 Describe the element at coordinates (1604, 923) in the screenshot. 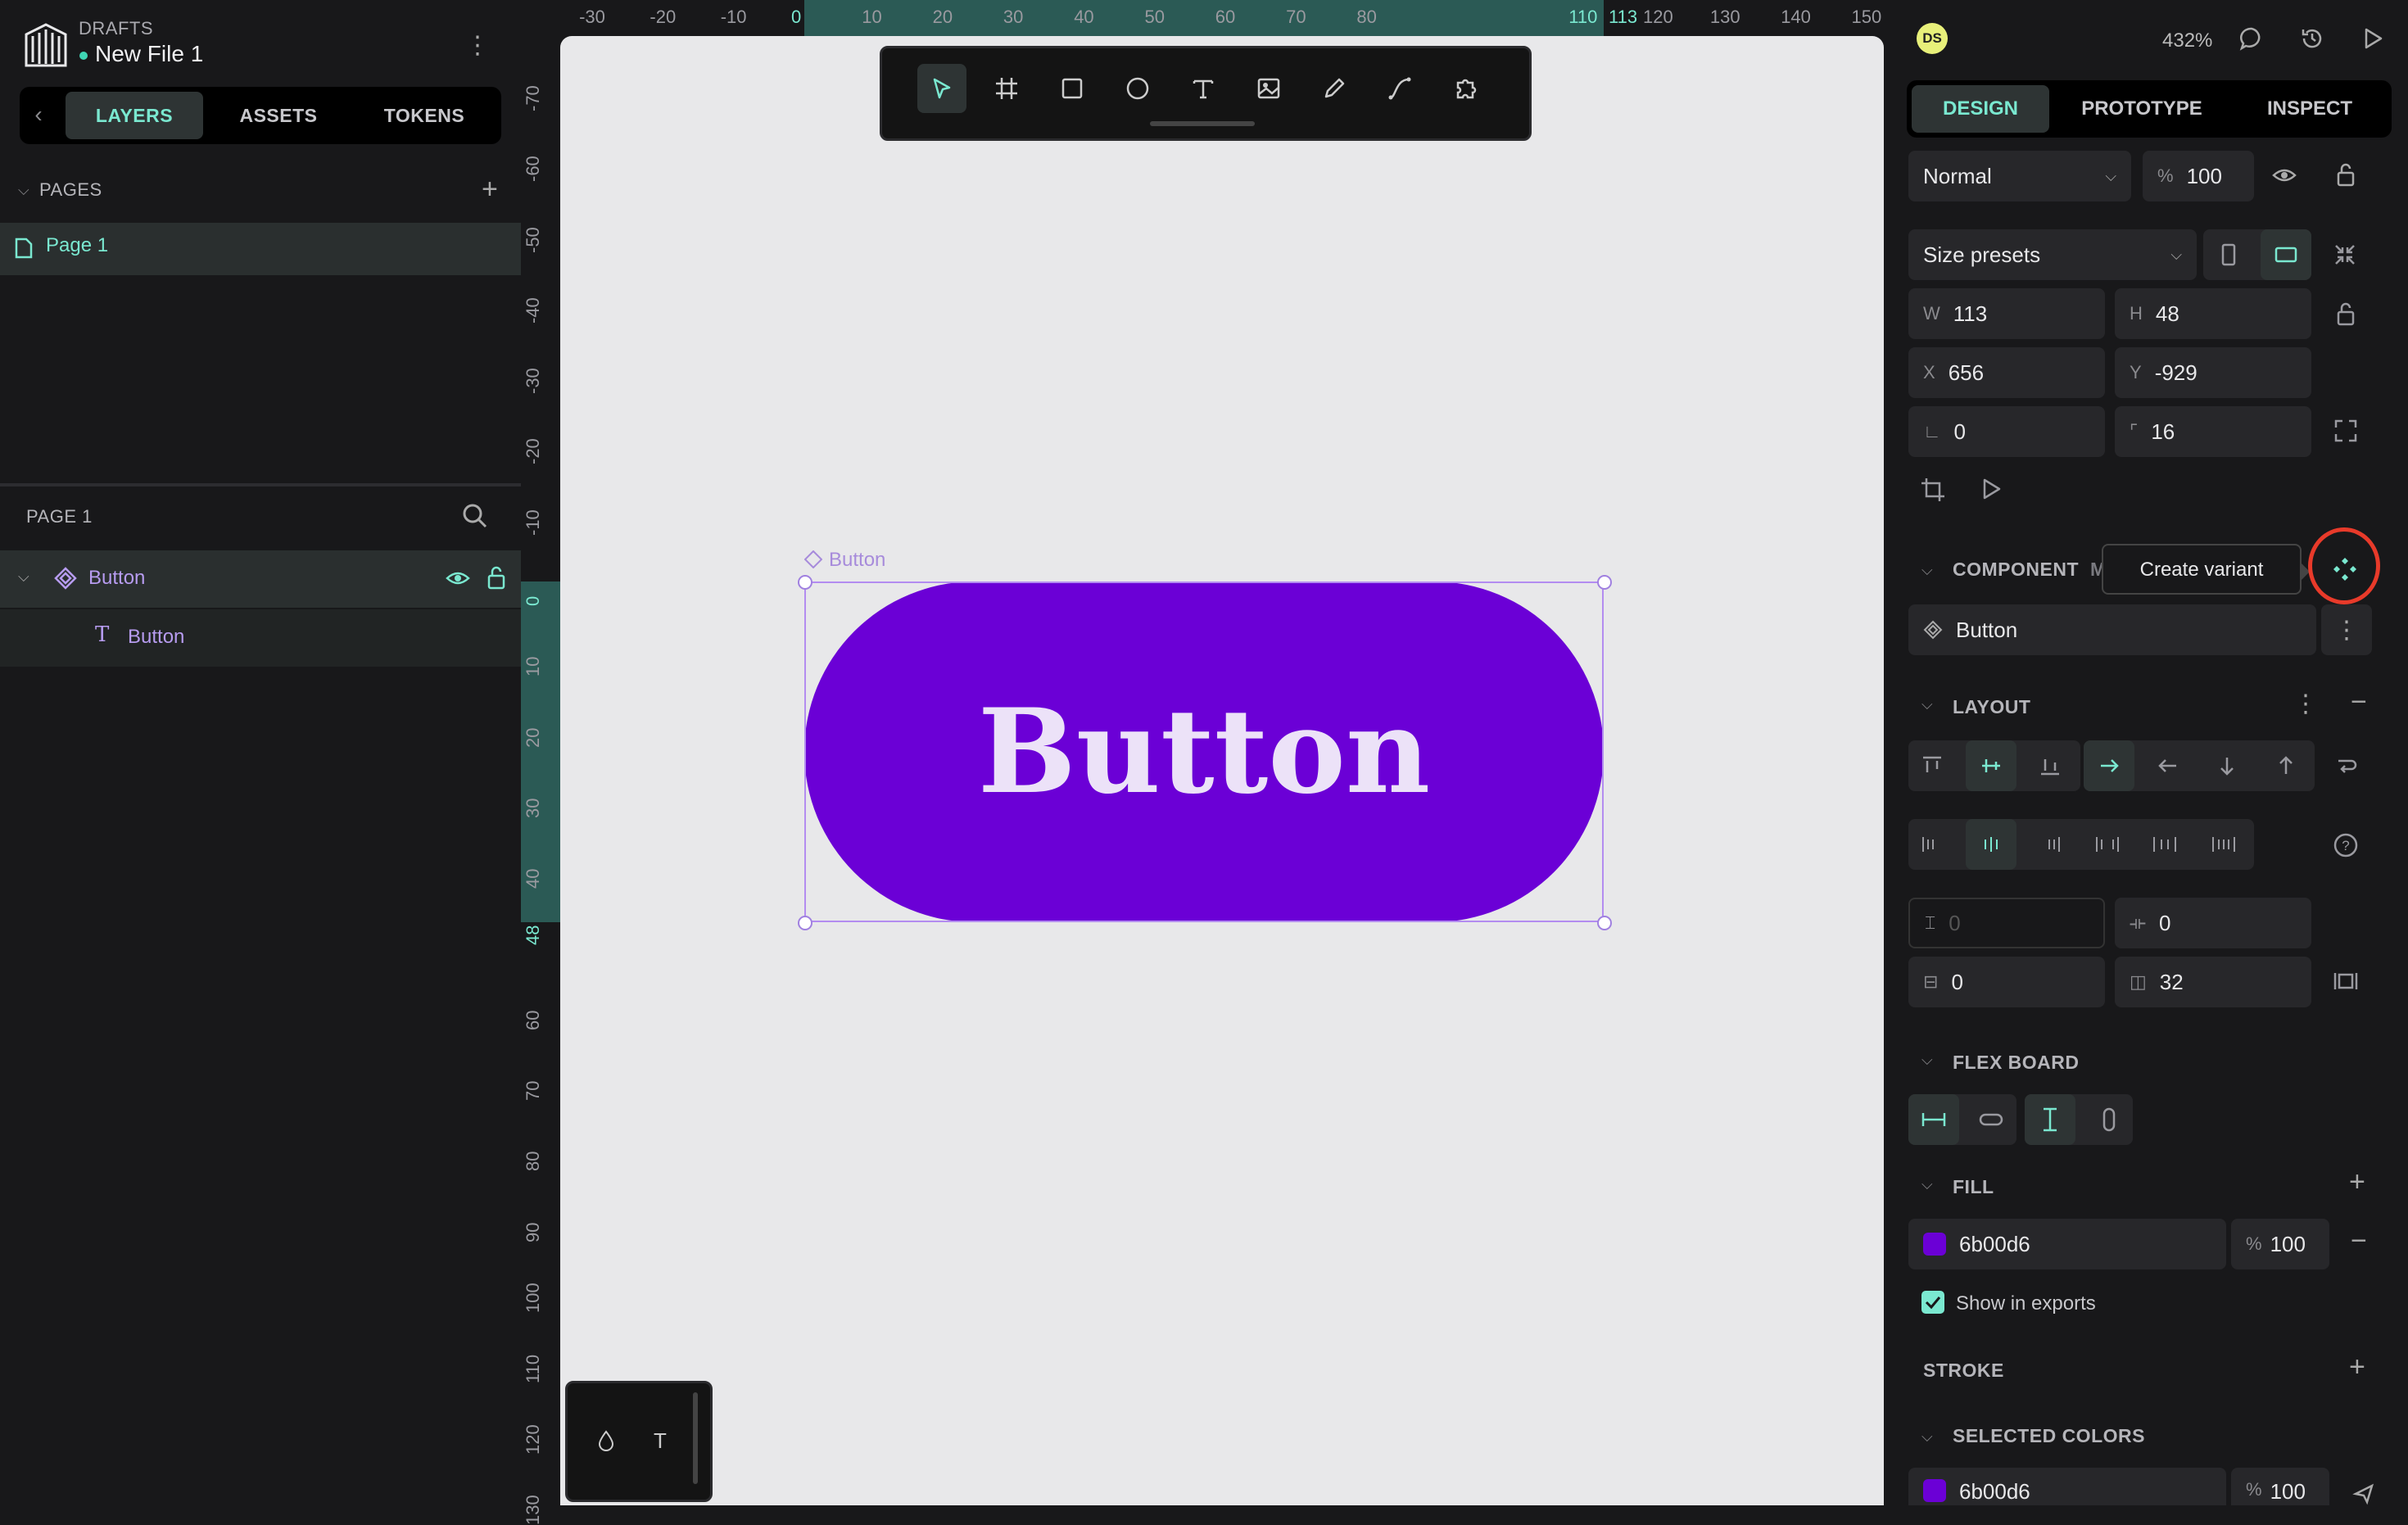

I see `resize-handle-br` at that location.